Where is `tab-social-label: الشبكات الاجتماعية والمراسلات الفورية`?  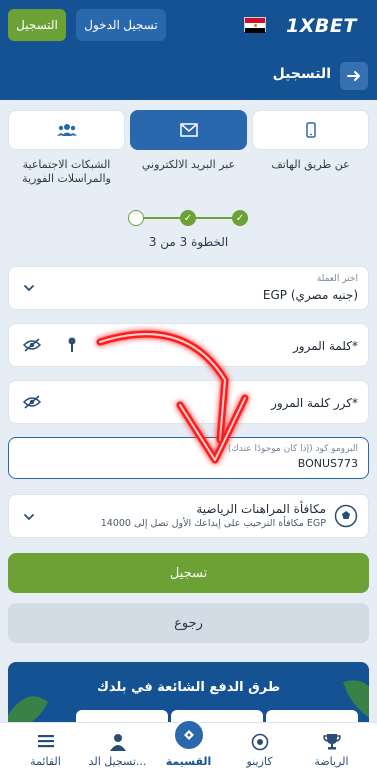
tab-social-label: الشبكات الاجتماعية والمراسلات الفورية is located at coordinates (66, 171).